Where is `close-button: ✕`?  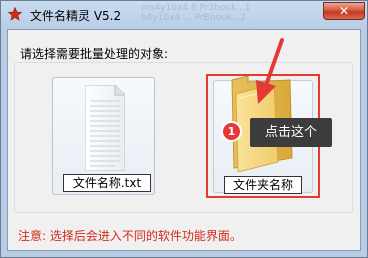
close-button: ✕ is located at coordinates (344, 11).